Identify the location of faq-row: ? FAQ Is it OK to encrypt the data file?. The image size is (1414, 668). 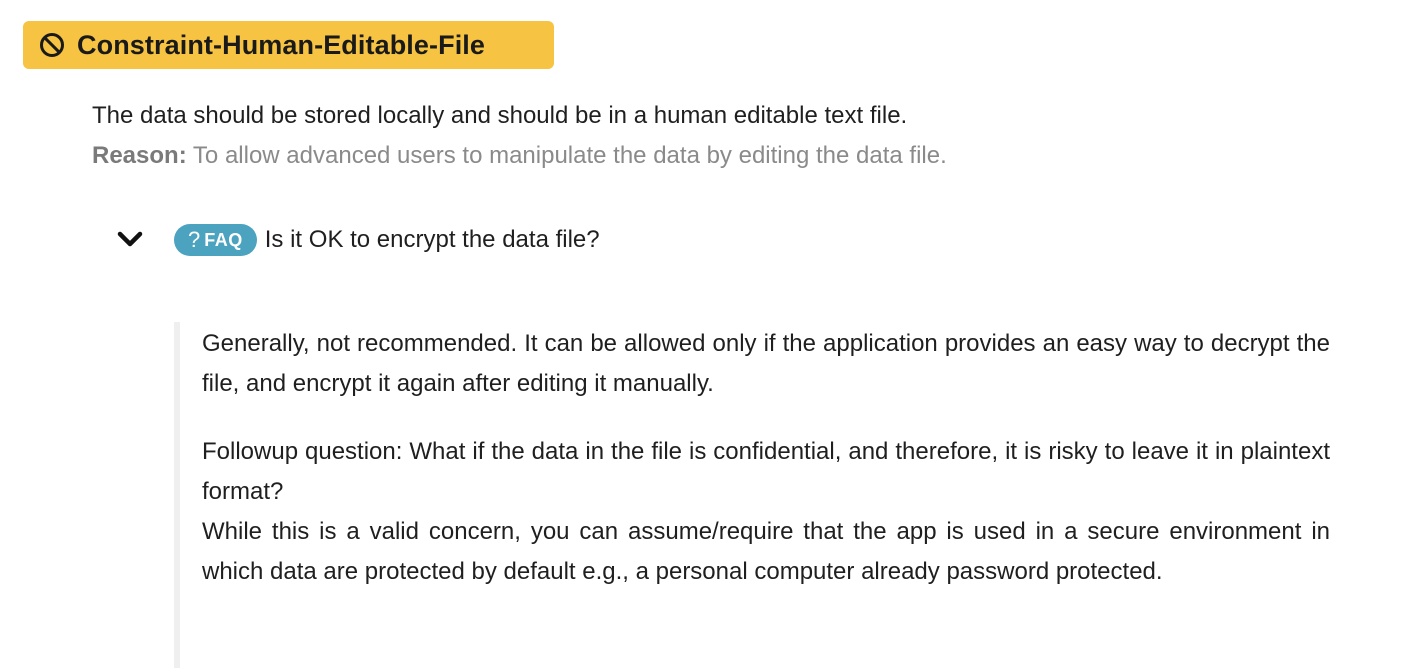
(358, 240).